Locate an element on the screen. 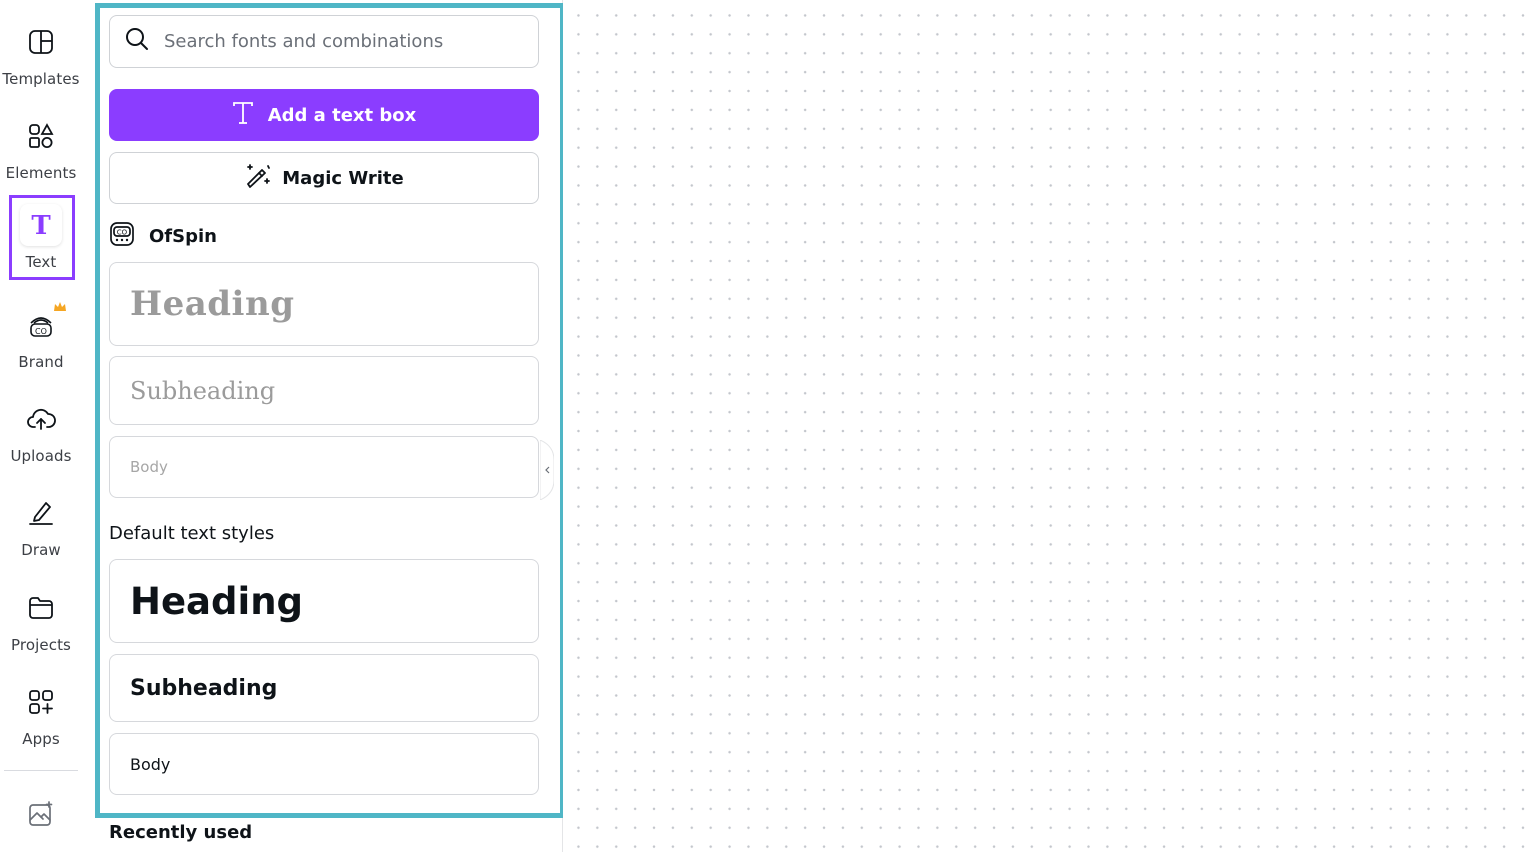 This screenshot has height=852, width=1536. sidebar-item-uploads: Uploads is located at coordinates (41, 426).